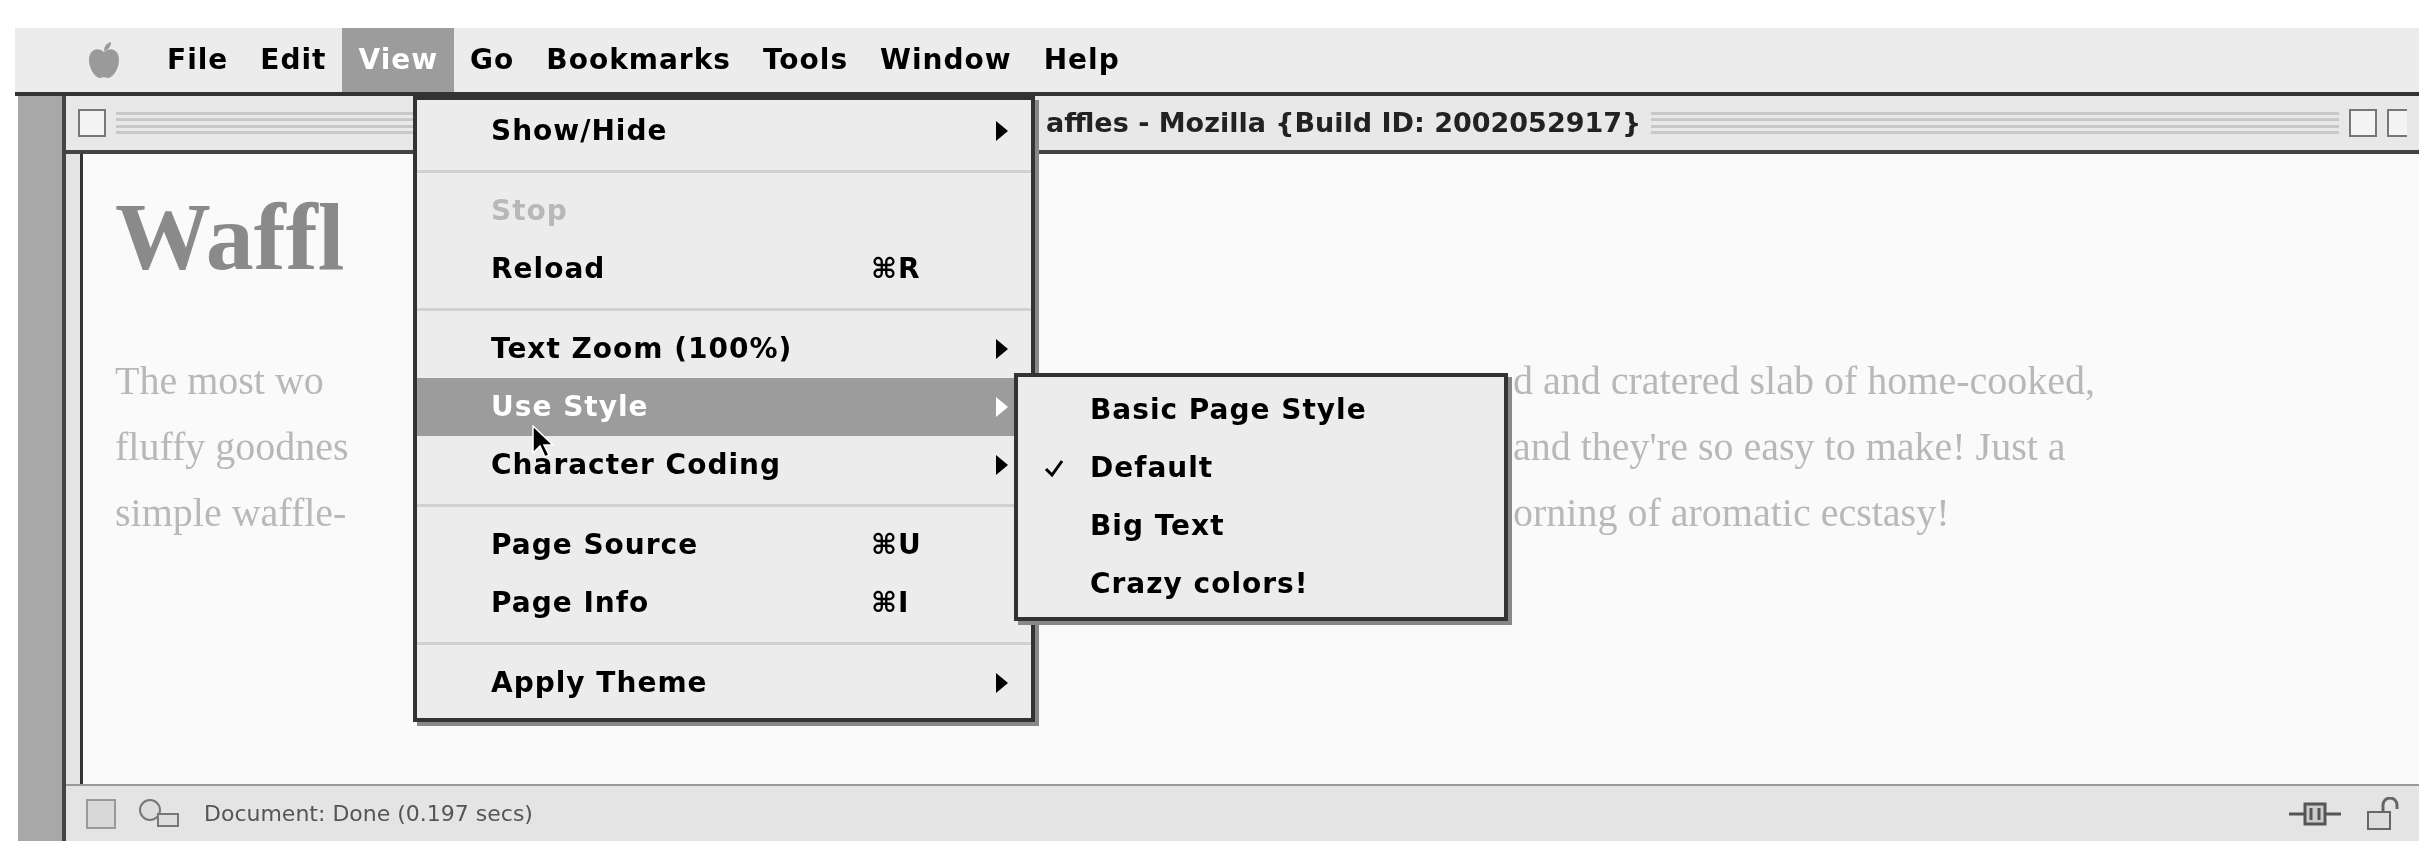  What do you see at coordinates (1261, 584) in the screenshot?
I see `submenu-item: Crazy colors!` at bounding box center [1261, 584].